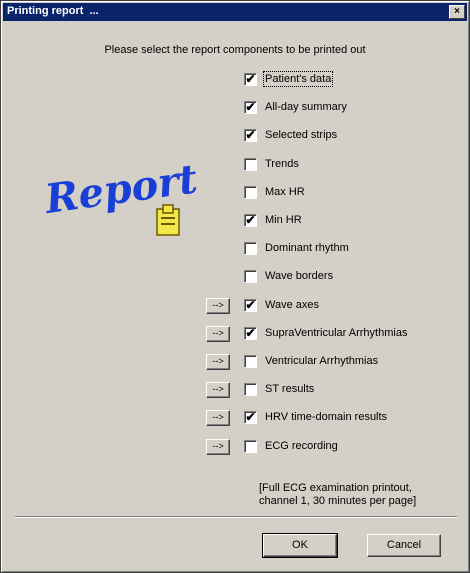 The image size is (470, 573). I want to click on component-label: SupraVentricular Arrhythmias, so click(336, 333).